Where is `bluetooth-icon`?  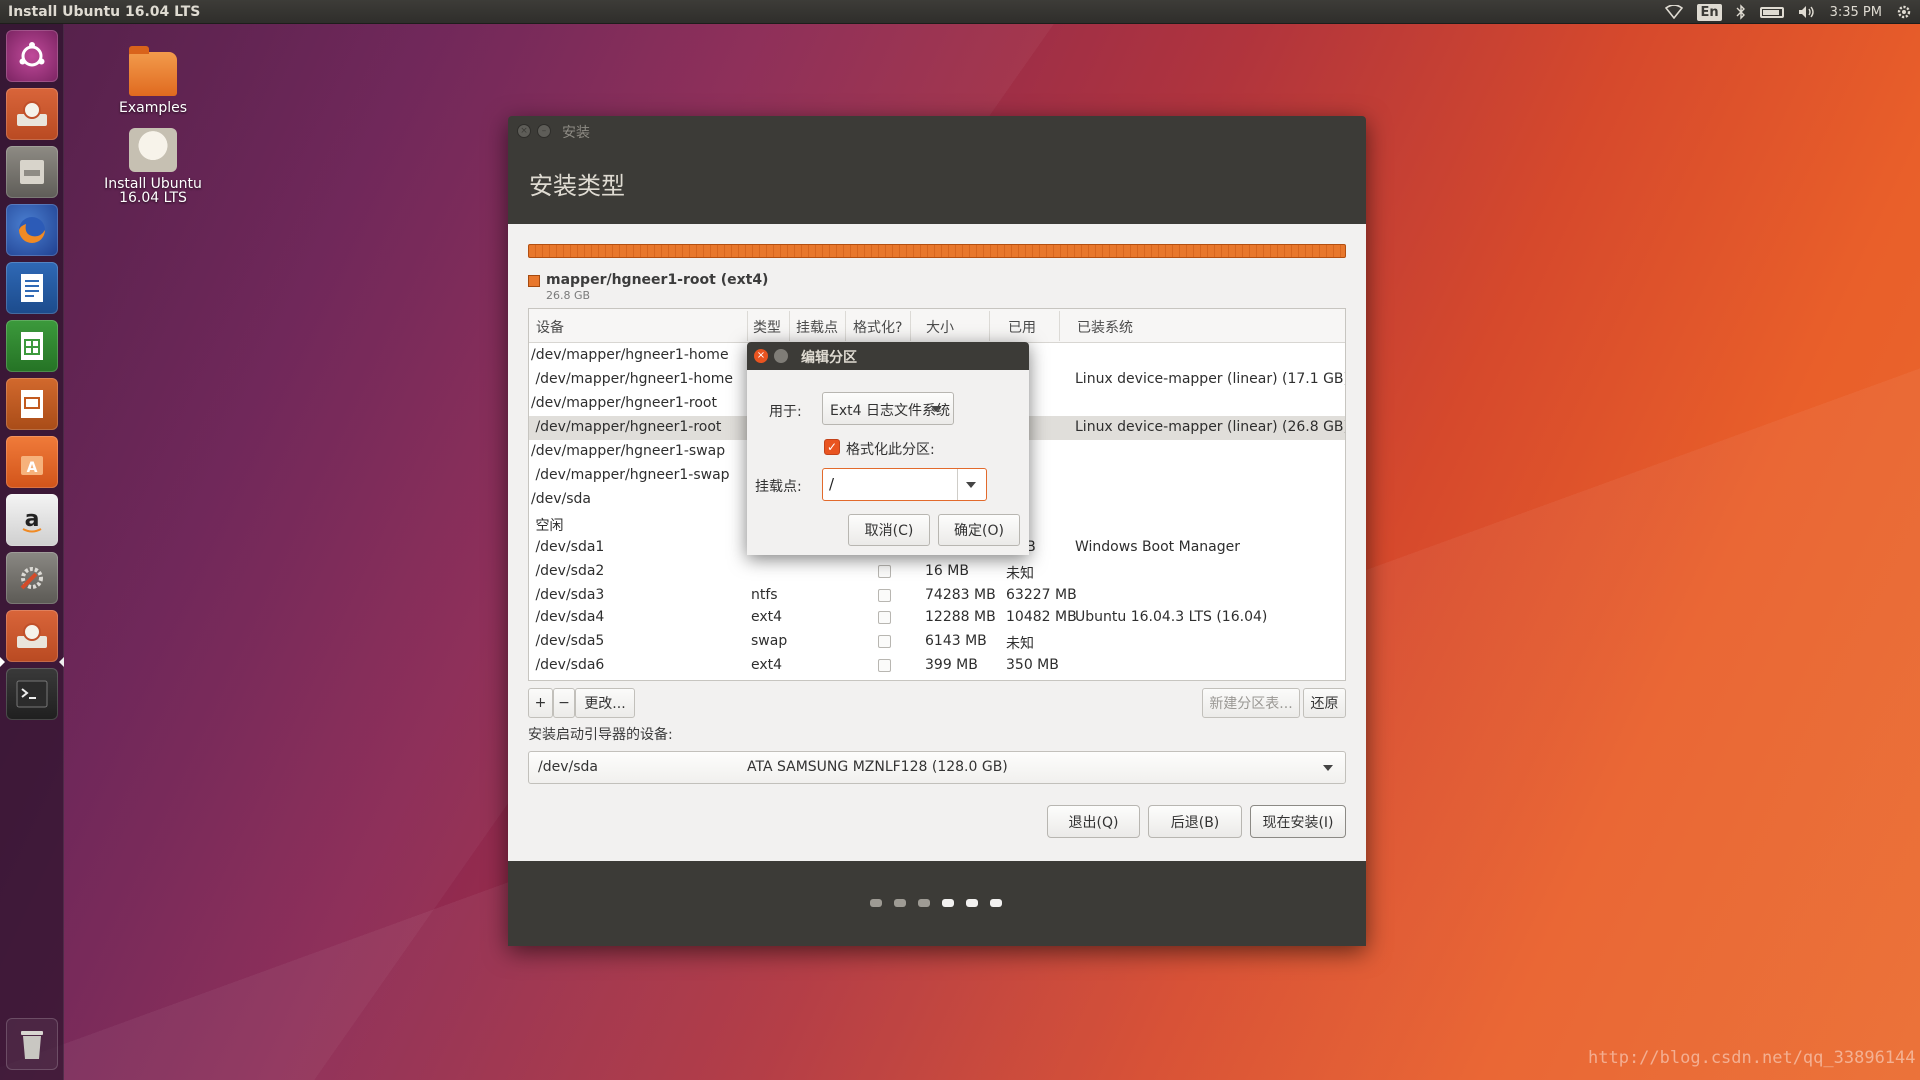
bluetooth-icon is located at coordinates (1741, 12).